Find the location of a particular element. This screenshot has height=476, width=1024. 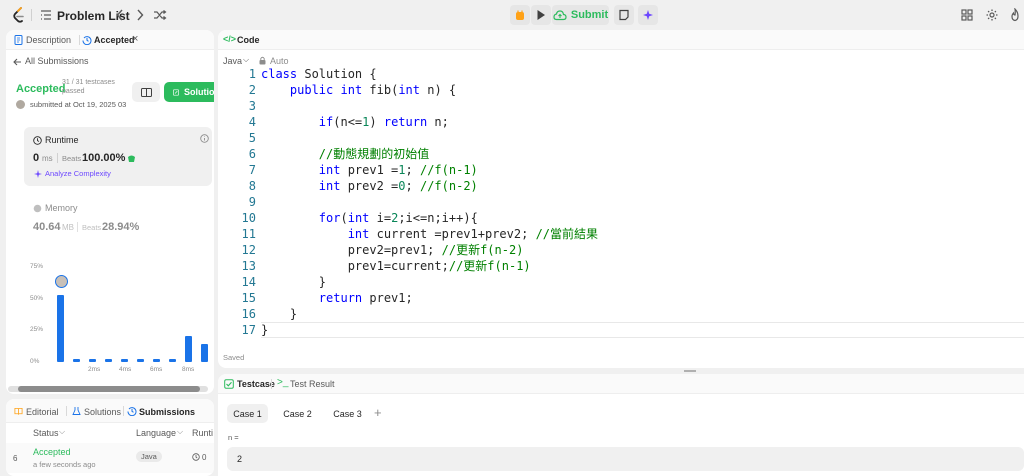

line-number: 3 is located at coordinates (252, 106).